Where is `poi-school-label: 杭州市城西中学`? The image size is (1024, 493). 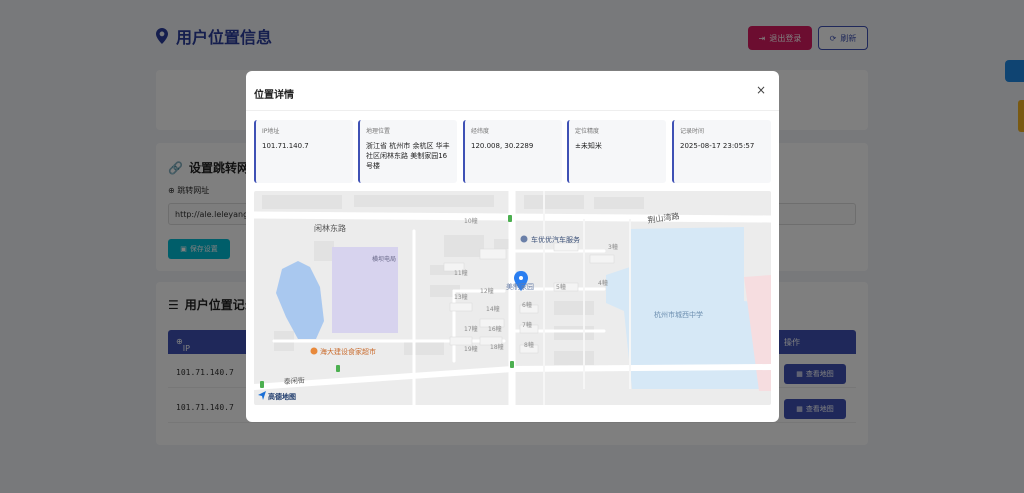 poi-school-label: 杭州市城西中学 is located at coordinates (678, 314).